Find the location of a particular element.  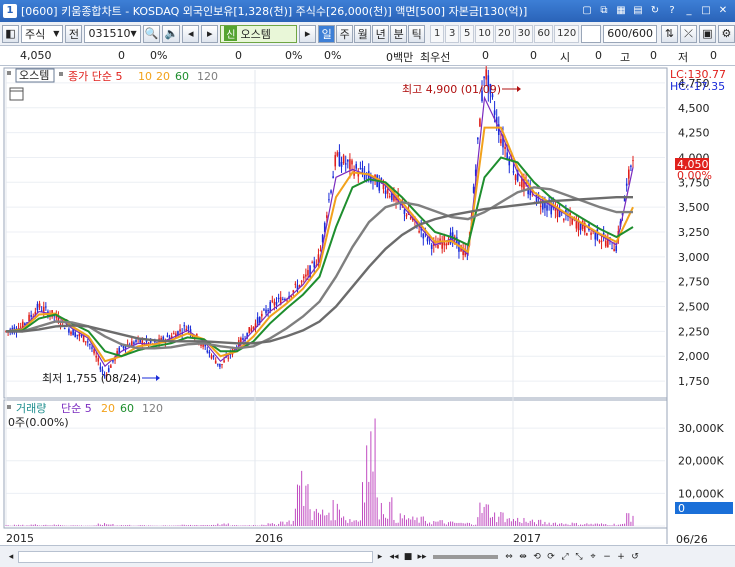

price-tick-label: 2,500 is located at coordinates (694, 307).